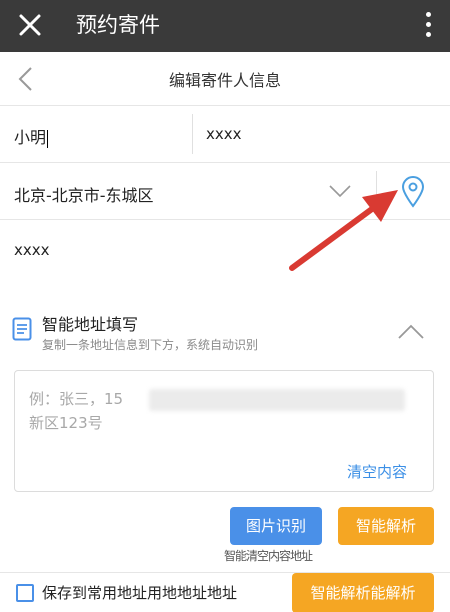 This screenshot has width=450, height=612. What do you see at coordinates (411, 332) in the screenshot?
I see `chevron-up-icon` at bounding box center [411, 332].